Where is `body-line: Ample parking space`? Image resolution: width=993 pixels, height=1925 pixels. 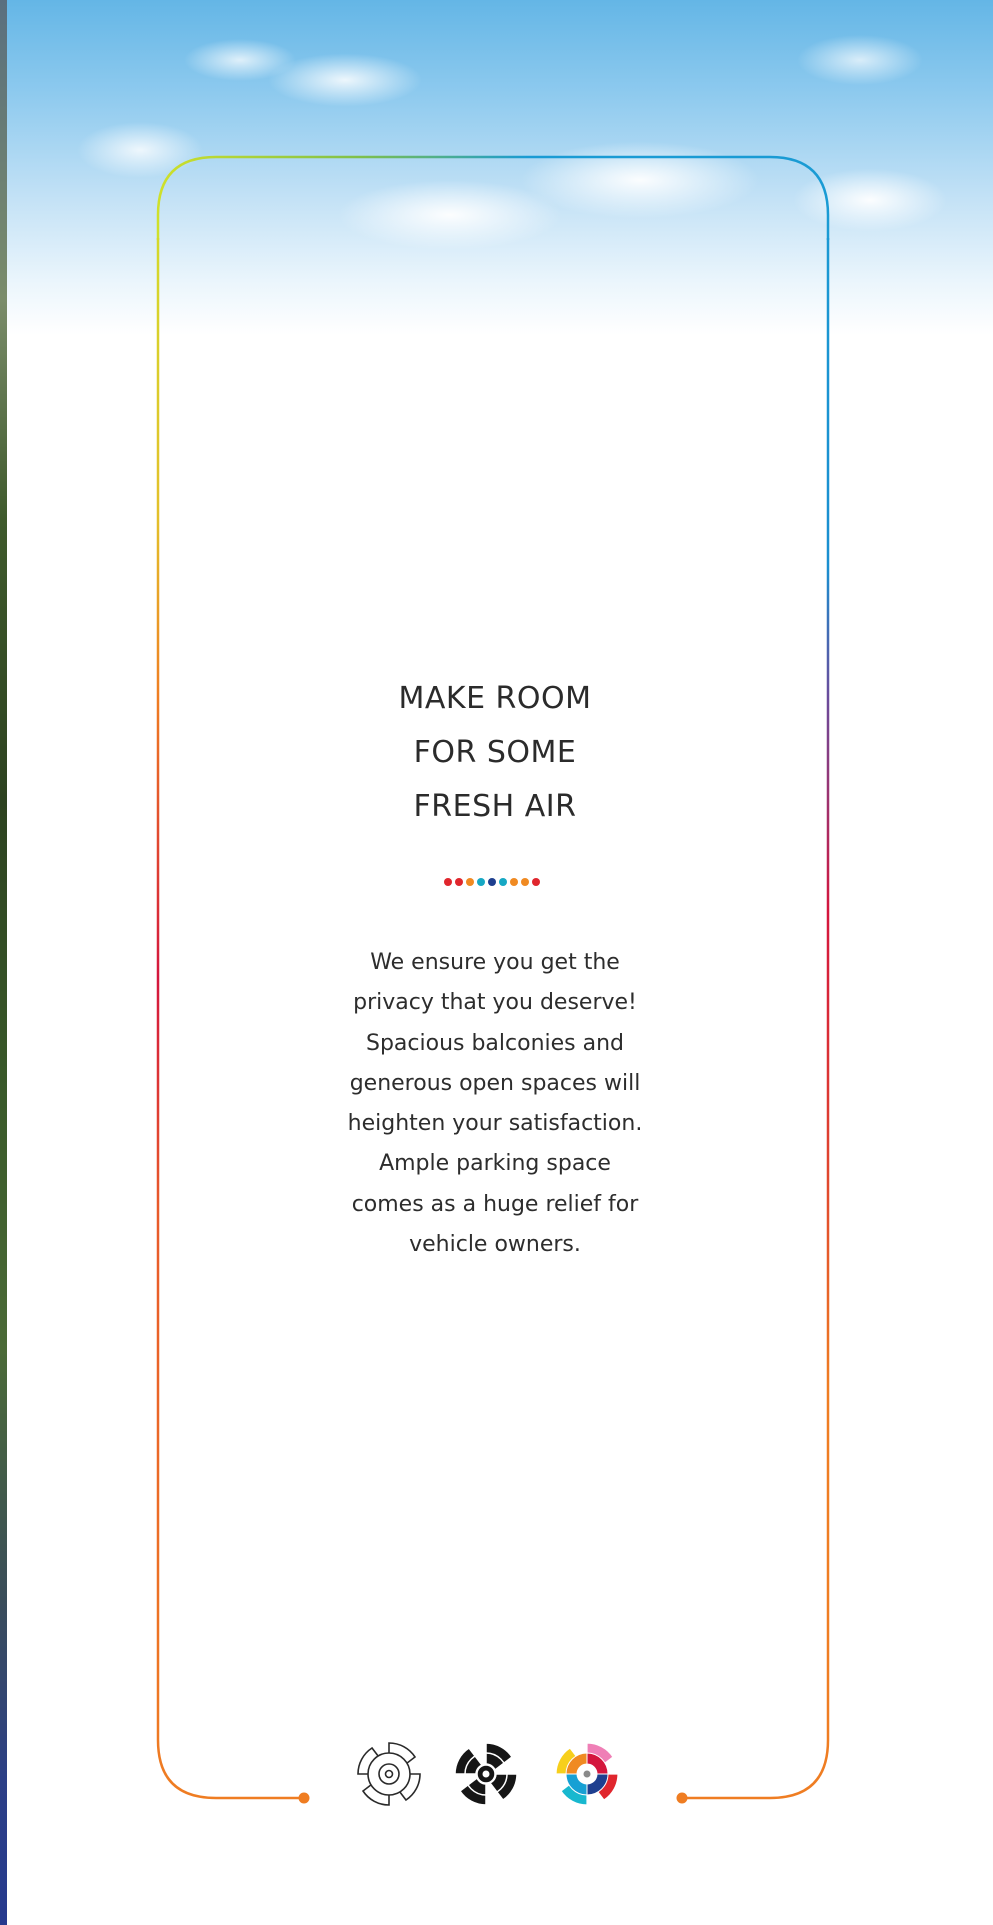 body-line: Ample parking space is located at coordinates (495, 1164).